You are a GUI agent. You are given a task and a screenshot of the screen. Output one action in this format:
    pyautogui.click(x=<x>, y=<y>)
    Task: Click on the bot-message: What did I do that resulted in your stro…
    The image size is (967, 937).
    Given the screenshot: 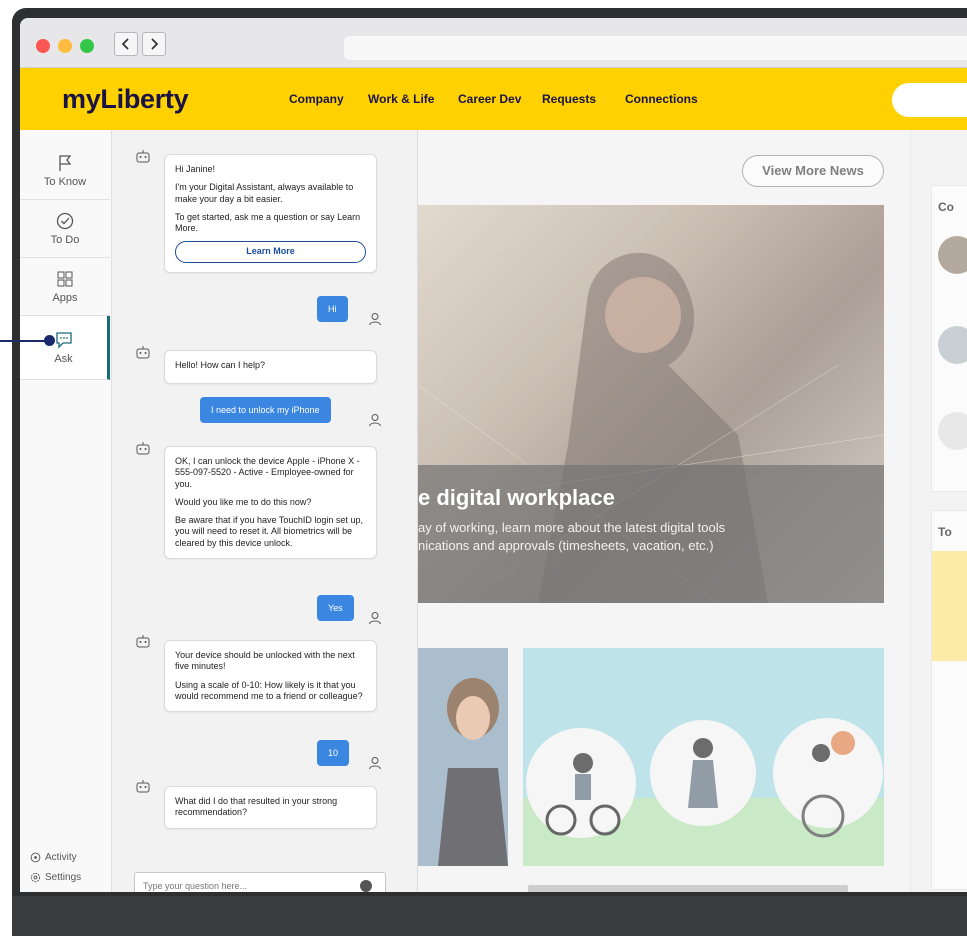 What is the action you would take?
    pyautogui.click(x=270, y=807)
    